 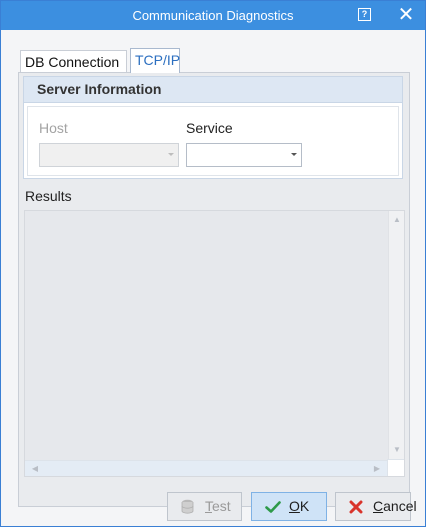 What do you see at coordinates (395, 467) in the screenshot?
I see `scrollbar-corner` at bounding box center [395, 467].